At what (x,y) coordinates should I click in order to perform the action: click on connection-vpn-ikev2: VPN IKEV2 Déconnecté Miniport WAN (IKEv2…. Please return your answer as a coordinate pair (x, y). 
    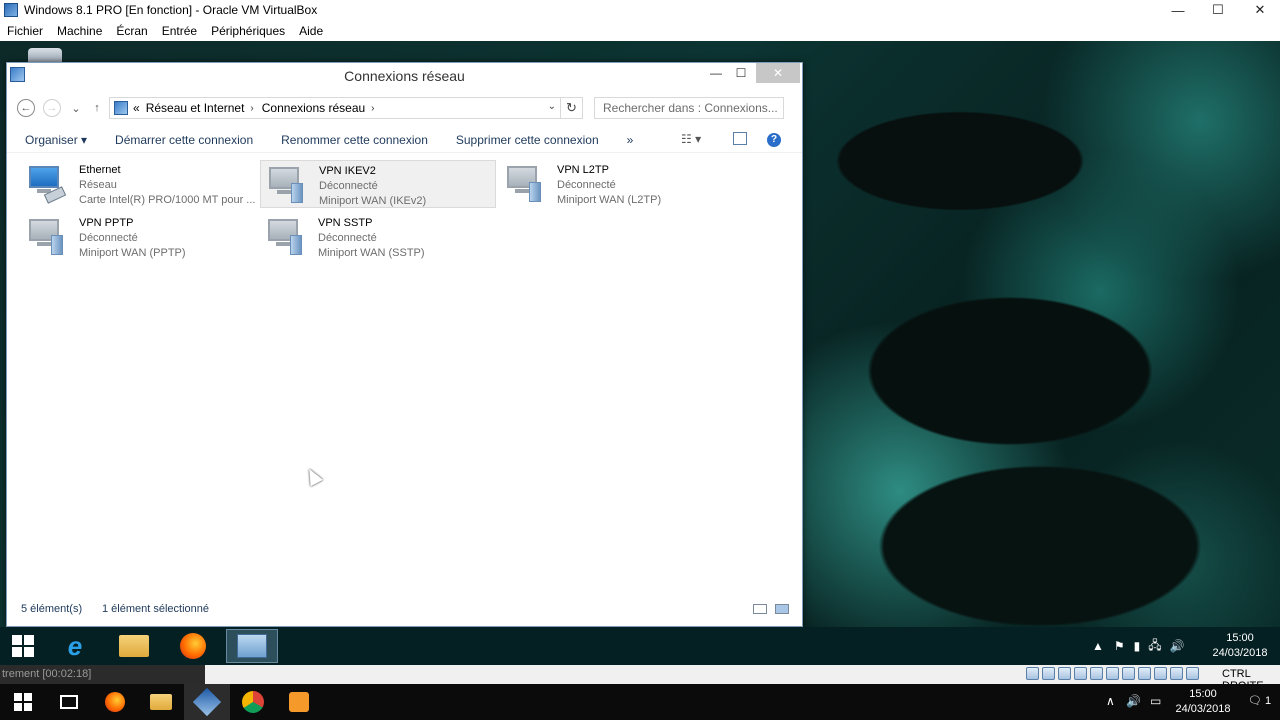
    Looking at the image, I should click on (378, 184).